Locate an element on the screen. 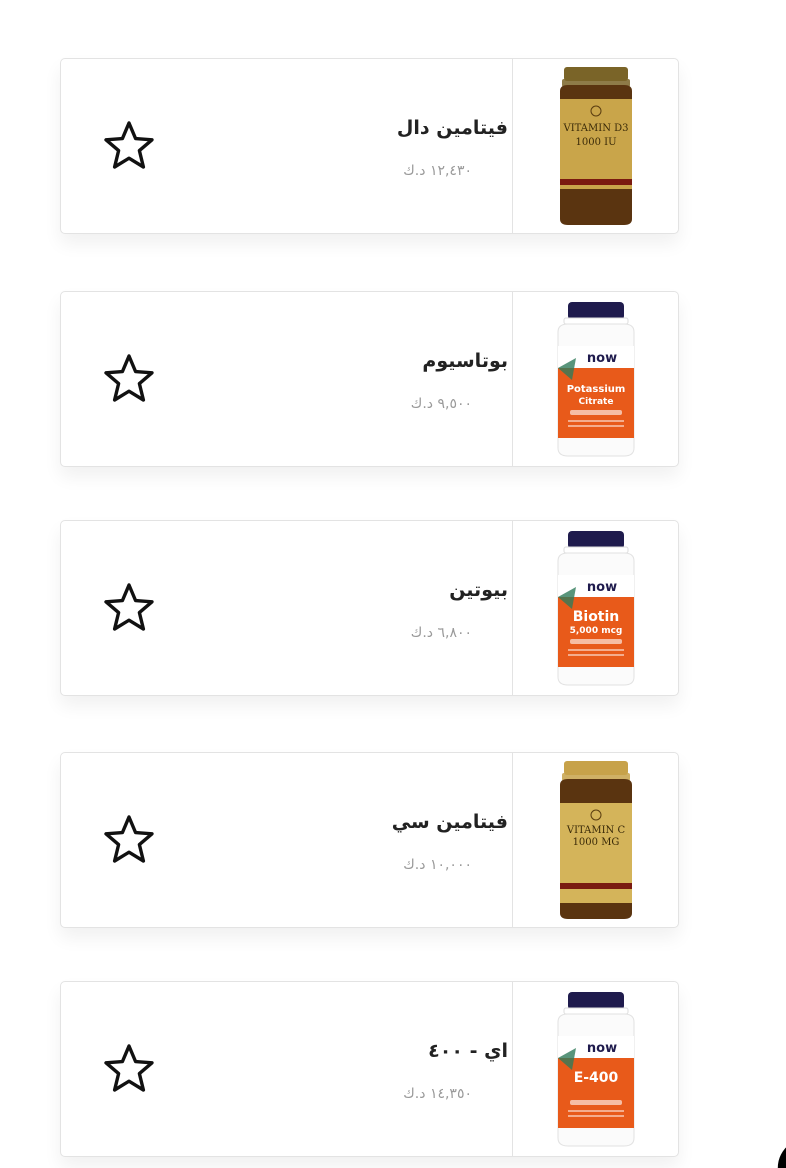 The height and width of the screenshot is (1168, 786). product-image: now Potassium Citrate is located at coordinates (595, 379).